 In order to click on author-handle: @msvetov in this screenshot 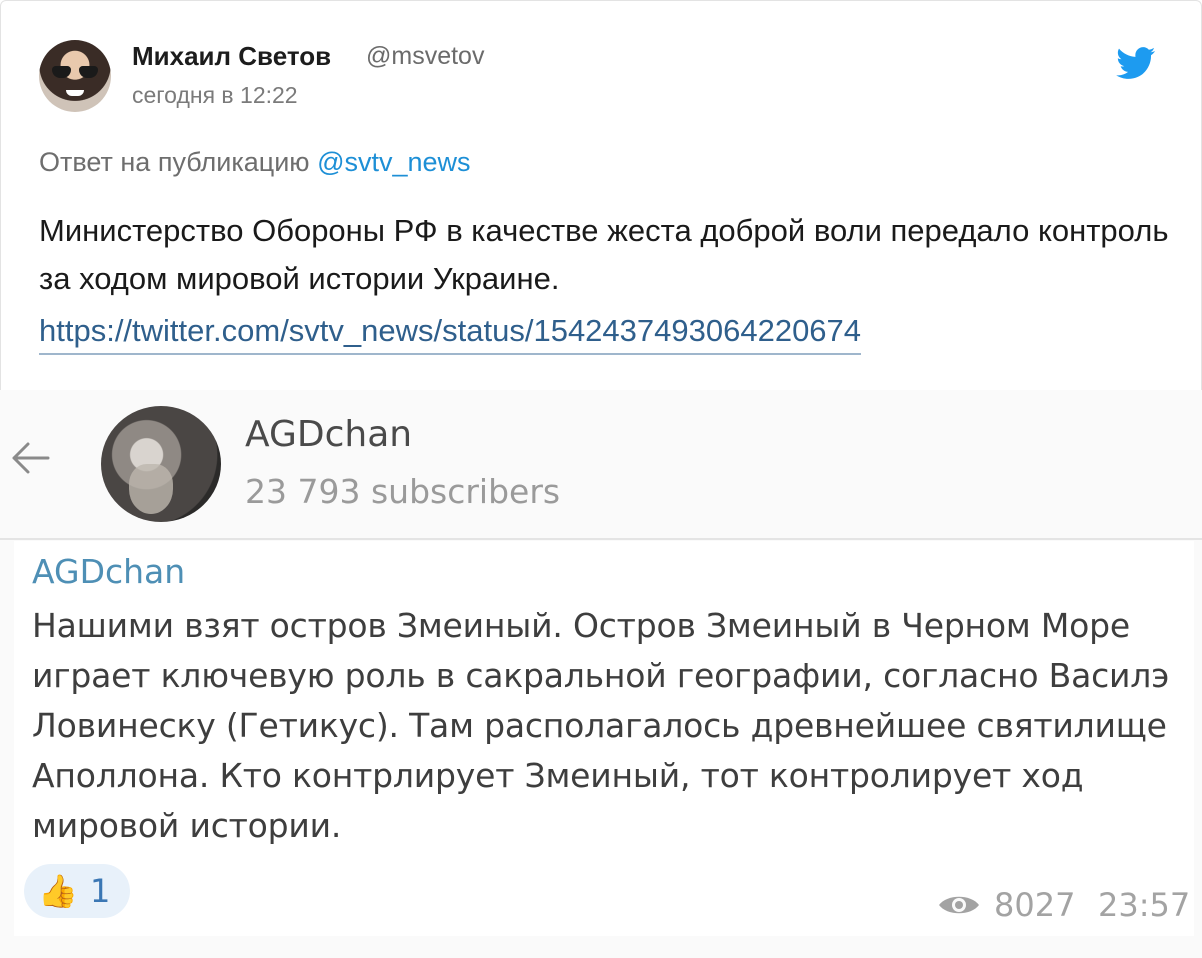, I will do `click(425, 56)`.